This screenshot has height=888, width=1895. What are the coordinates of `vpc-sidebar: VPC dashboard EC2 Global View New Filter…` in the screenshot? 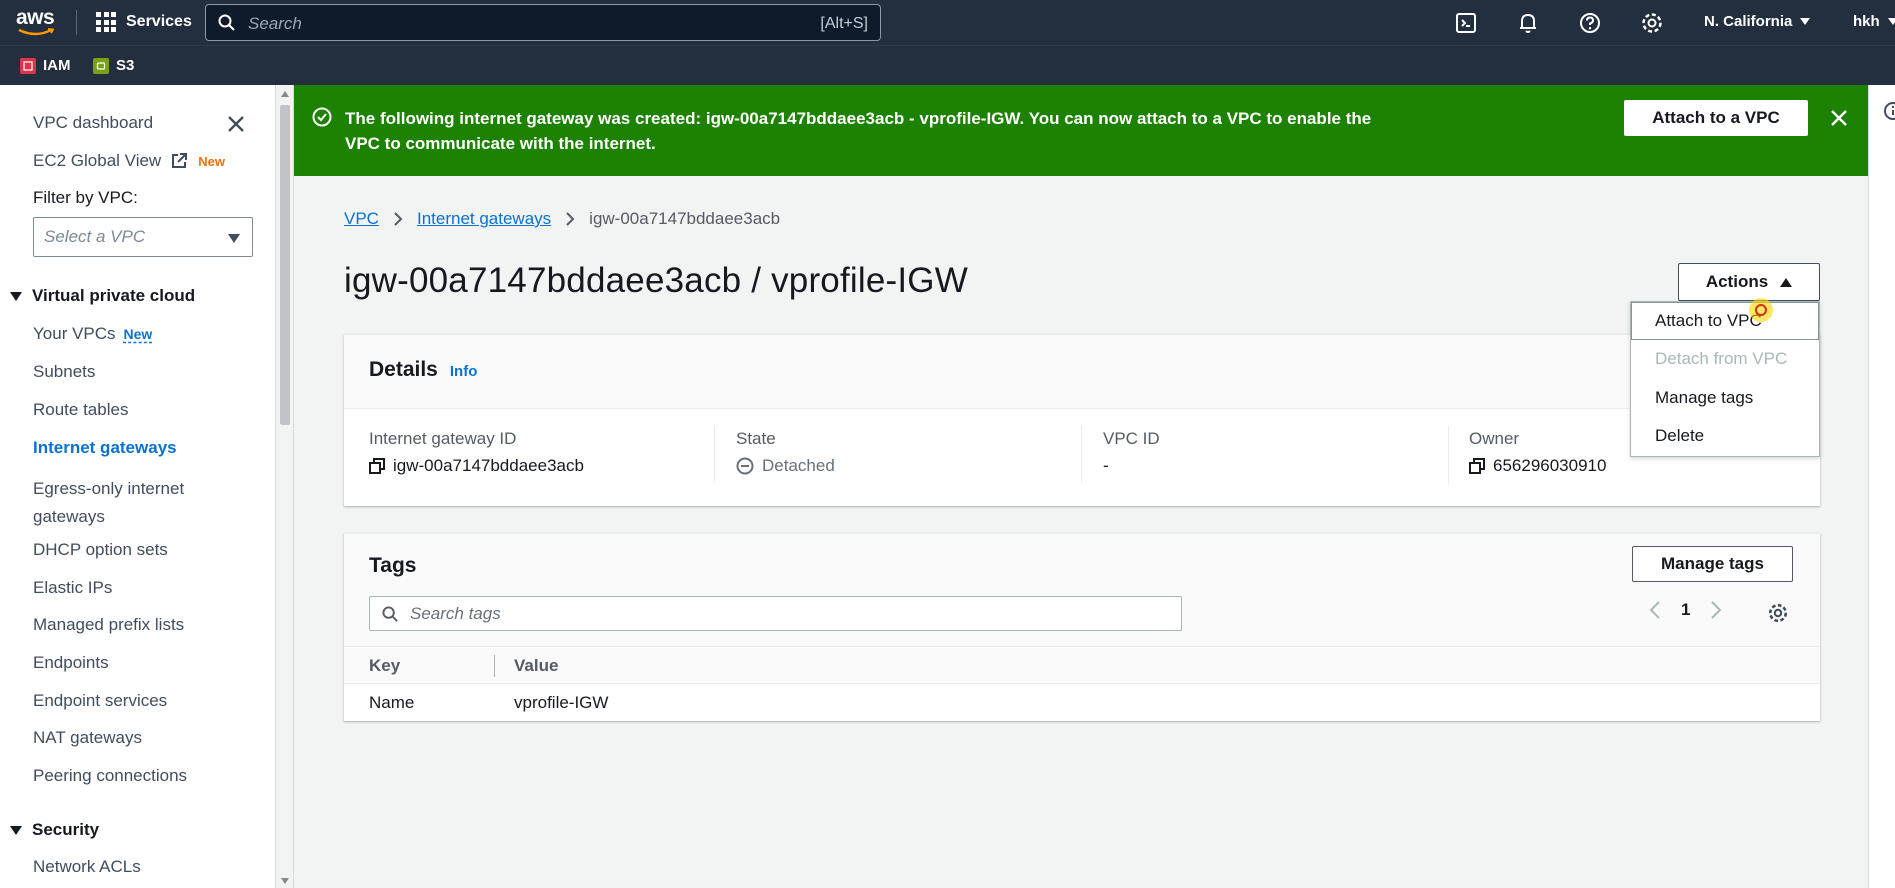 It's located at (138, 486).